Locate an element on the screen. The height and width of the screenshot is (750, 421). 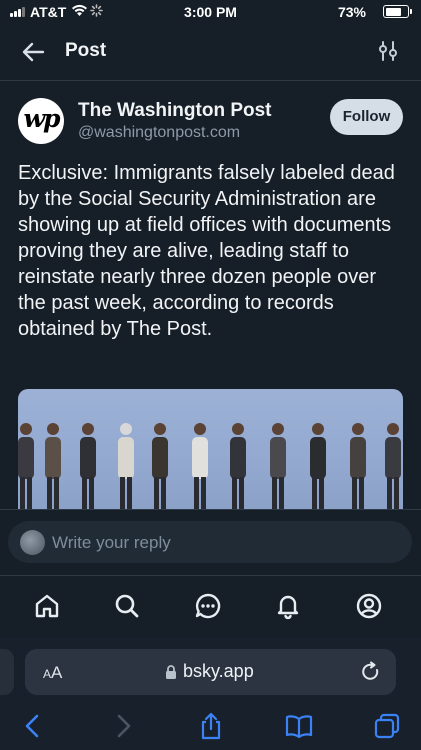
reply-input: Write your reply is located at coordinates (210, 542).